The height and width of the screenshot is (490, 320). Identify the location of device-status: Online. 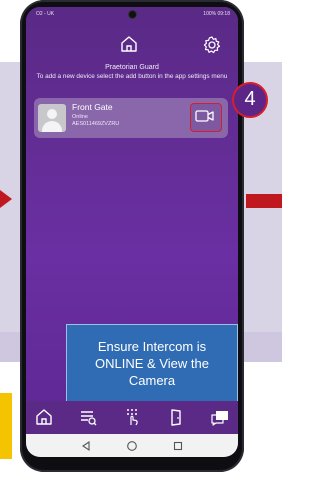
(80, 117).